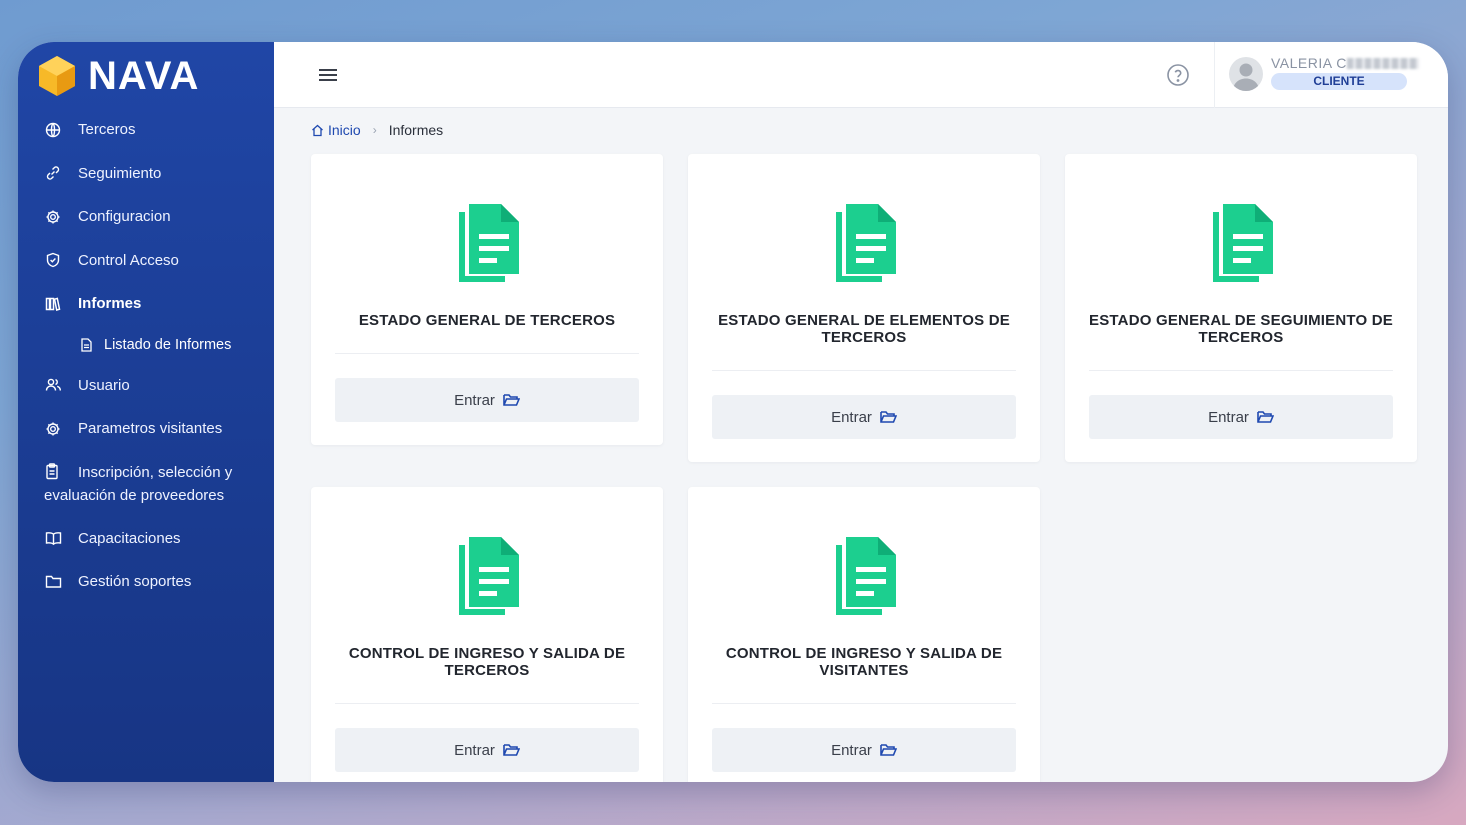 This screenshot has height=825, width=1466. I want to click on sidebar-item-label: Control Acceso, so click(128, 260).